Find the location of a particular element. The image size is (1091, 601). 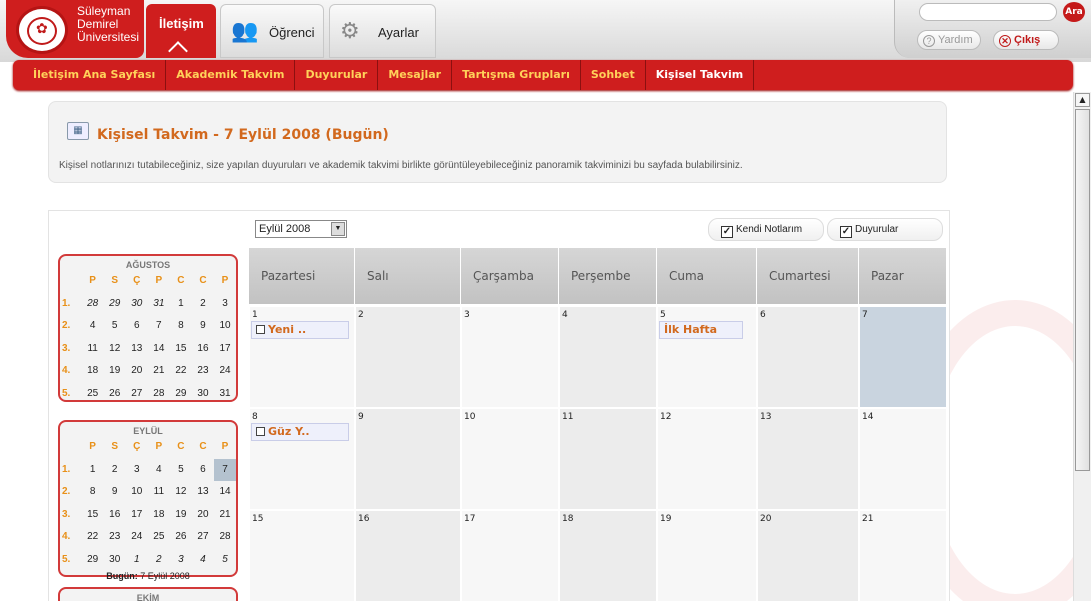

search-button: Ara is located at coordinates (1074, 12).